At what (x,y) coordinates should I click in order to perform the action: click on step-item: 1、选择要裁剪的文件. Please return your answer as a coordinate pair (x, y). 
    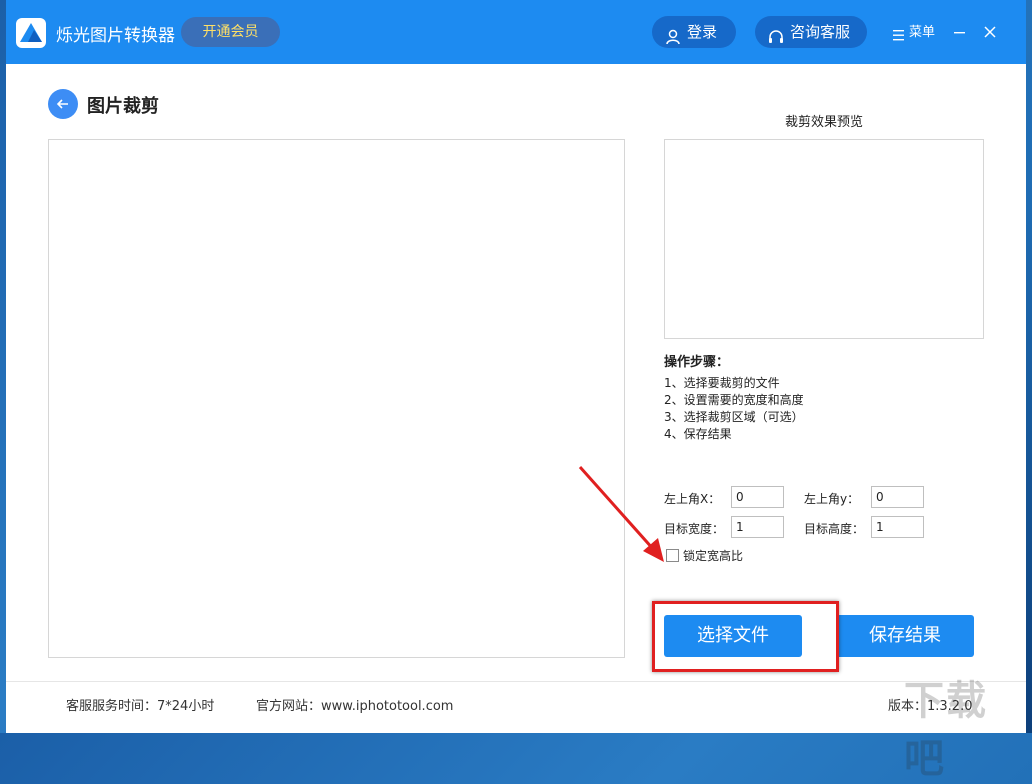
    Looking at the image, I should click on (722, 383).